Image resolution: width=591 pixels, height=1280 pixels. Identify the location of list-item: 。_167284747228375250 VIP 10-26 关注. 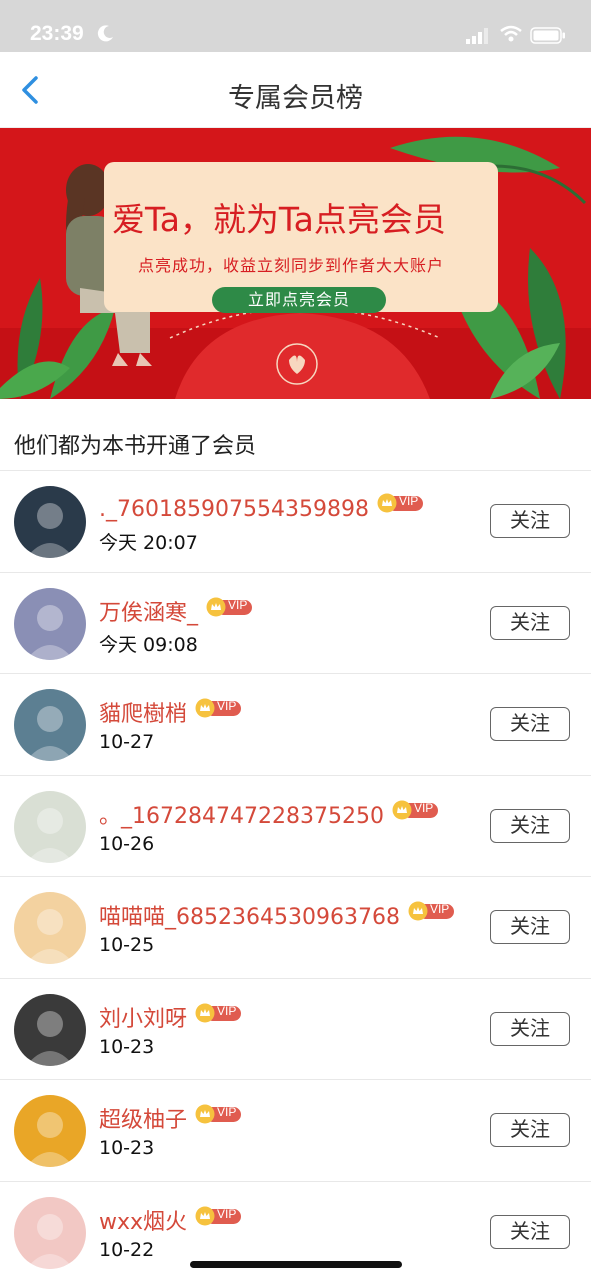
(295, 825).